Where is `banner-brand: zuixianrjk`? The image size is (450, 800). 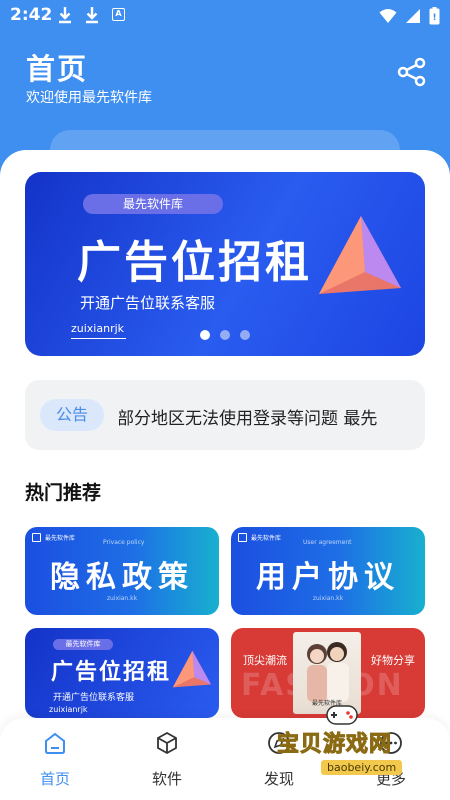
banner-brand: zuixianrjk is located at coordinates (98, 328).